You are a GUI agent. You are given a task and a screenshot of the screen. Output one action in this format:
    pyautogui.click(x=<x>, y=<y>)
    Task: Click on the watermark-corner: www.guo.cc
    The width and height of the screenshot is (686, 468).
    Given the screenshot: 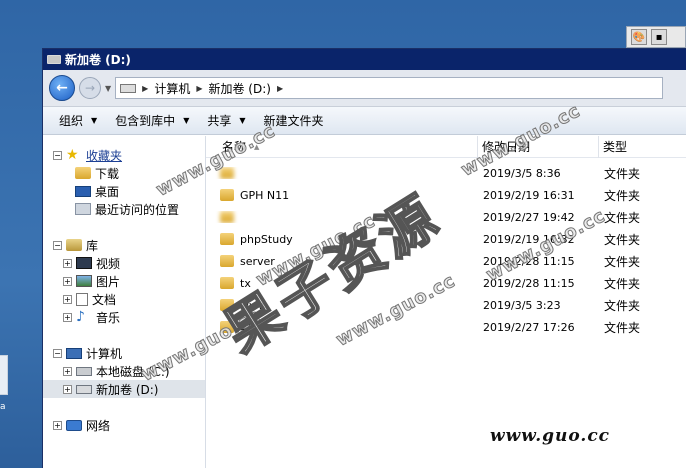 What is the action you would take?
    pyautogui.click(x=550, y=436)
    